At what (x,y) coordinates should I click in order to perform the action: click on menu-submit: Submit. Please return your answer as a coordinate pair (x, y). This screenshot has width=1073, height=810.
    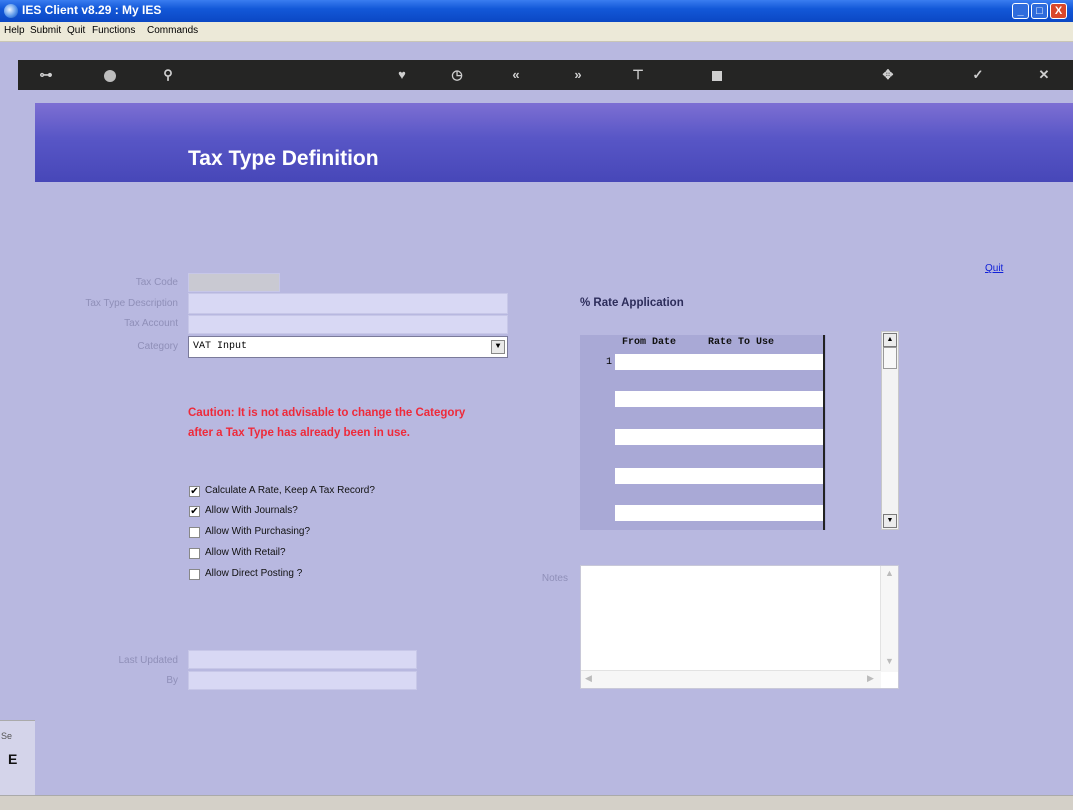
    Looking at the image, I should click on (45, 30).